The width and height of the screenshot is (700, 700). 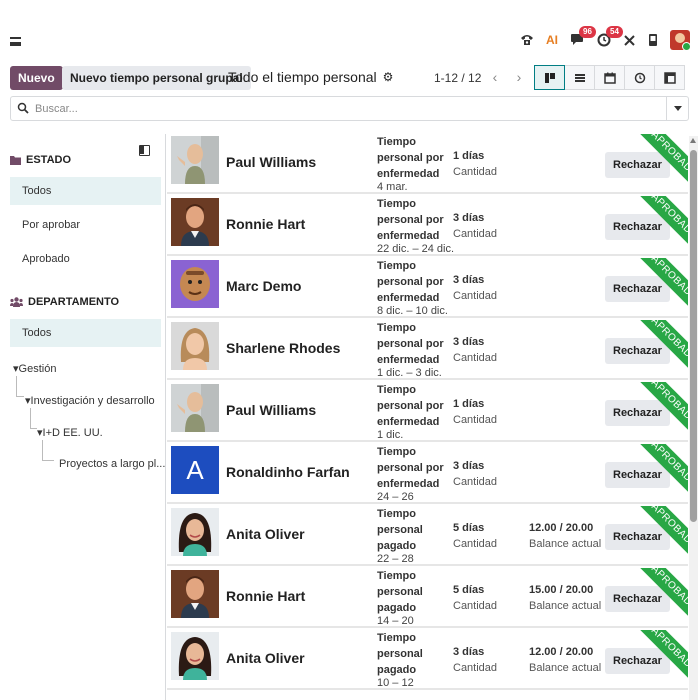 I want to click on balance-value: 15.00 / 20.00, so click(x=561, y=590).